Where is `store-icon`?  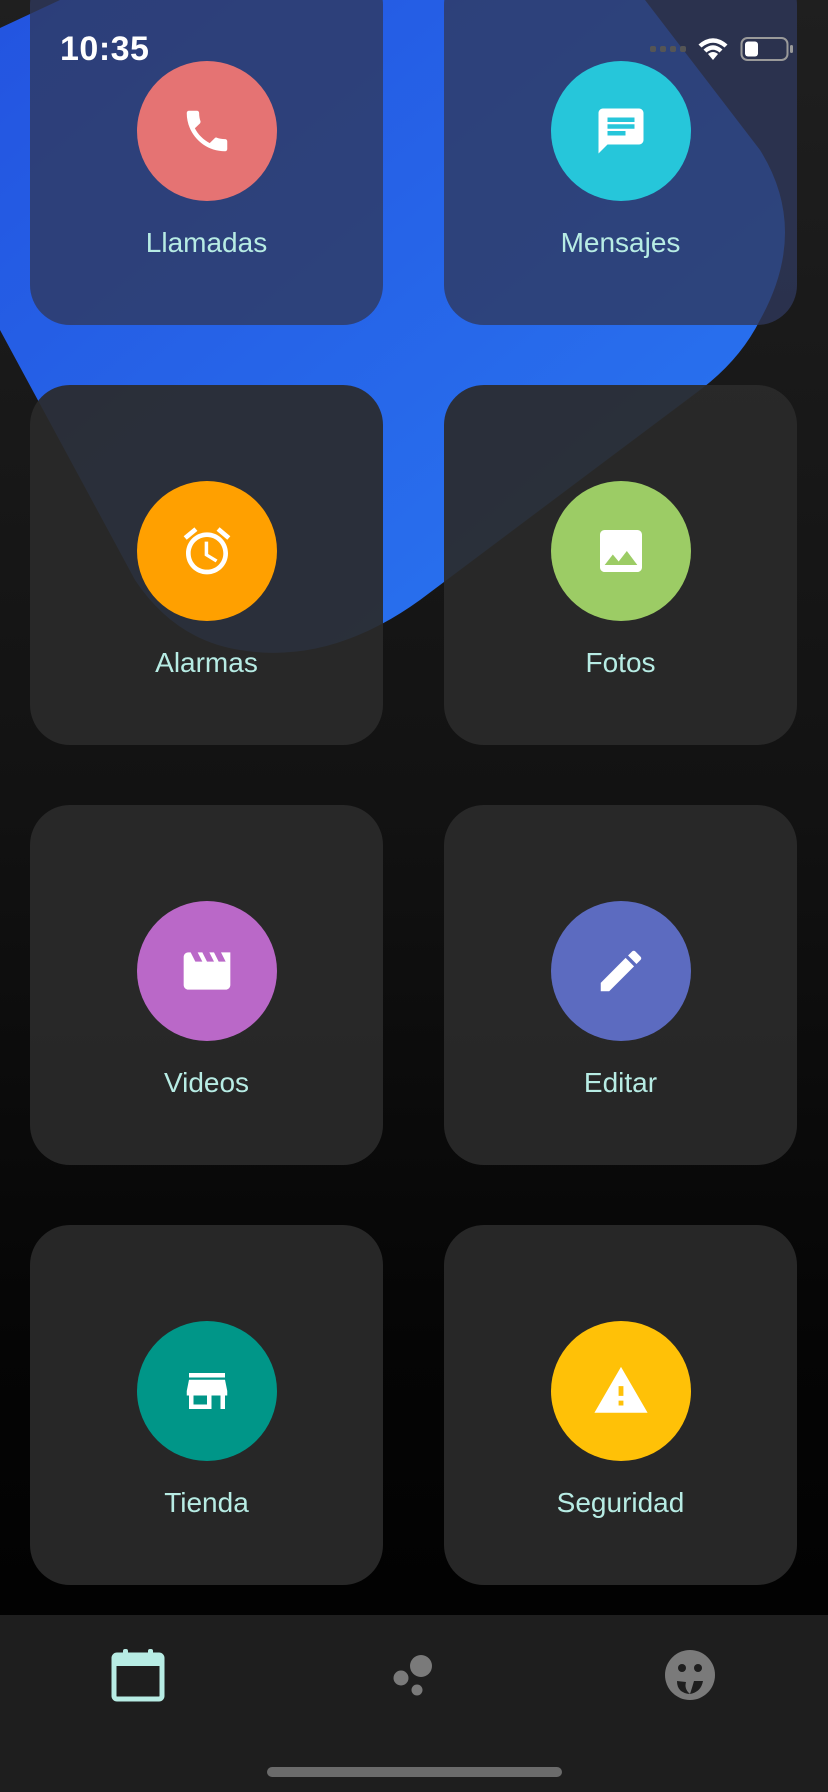 store-icon is located at coordinates (207, 1391).